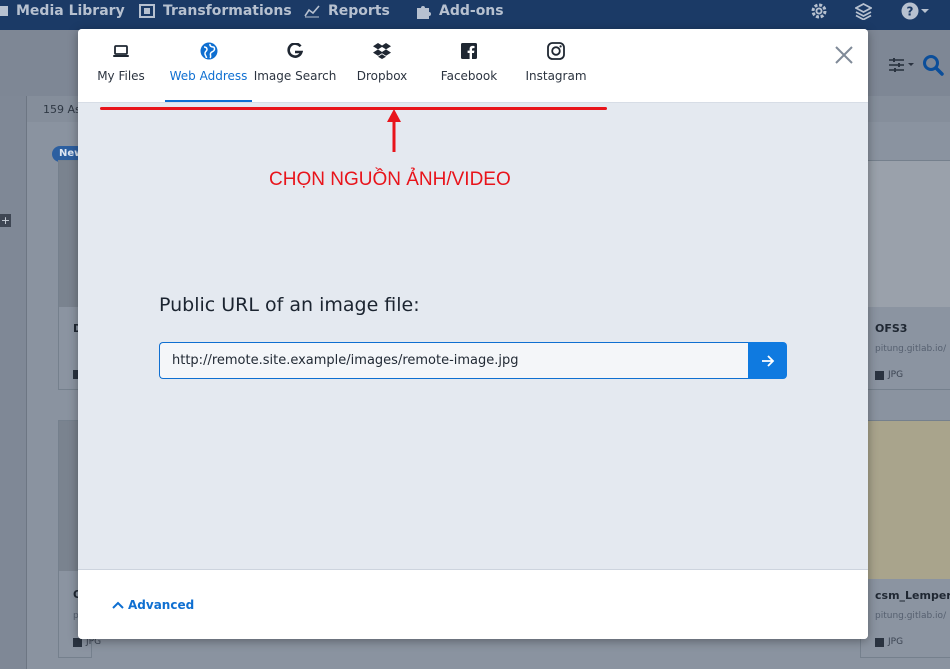 This screenshot has width=950, height=669. What do you see at coordinates (394, 130) in the screenshot?
I see `annotation-up-arrow-icon` at bounding box center [394, 130].